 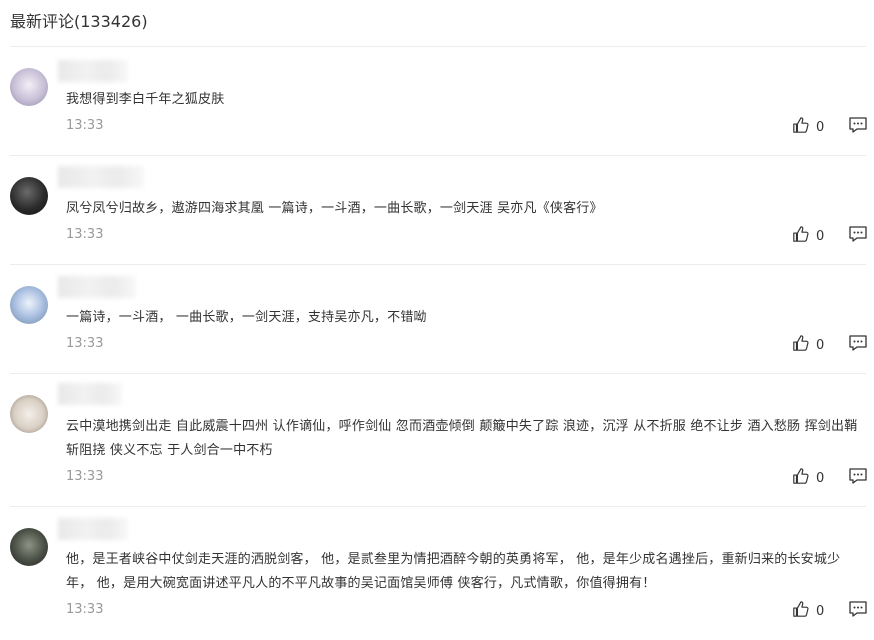 What do you see at coordinates (246, 317) in the screenshot?
I see `comment-text: 一篇诗，一斗酒， 一曲长歌，一剑天涯，支持吴亦凡，不错呦` at bounding box center [246, 317].